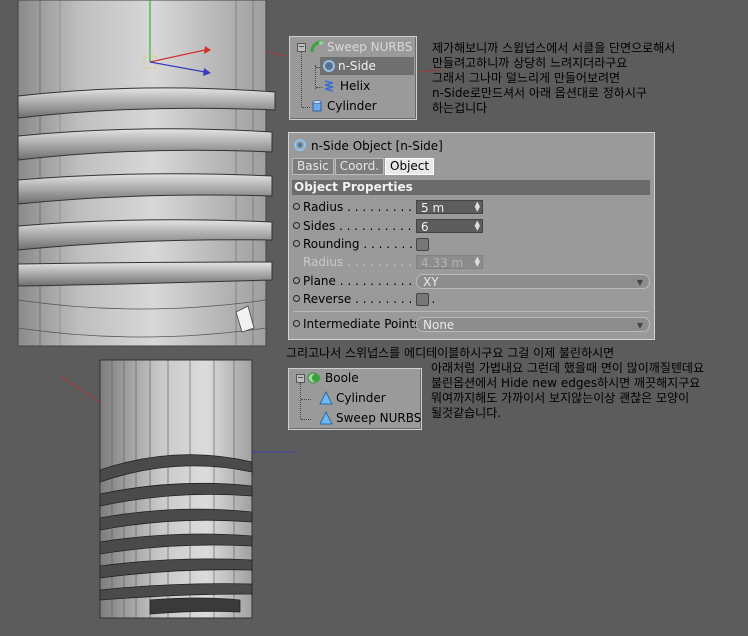 This screenshot has height=636, width=748. Describe the element at coordinates (385, 262) in the screenshot. I see `leader-dots: . . . . . . . . . . .` at that location.